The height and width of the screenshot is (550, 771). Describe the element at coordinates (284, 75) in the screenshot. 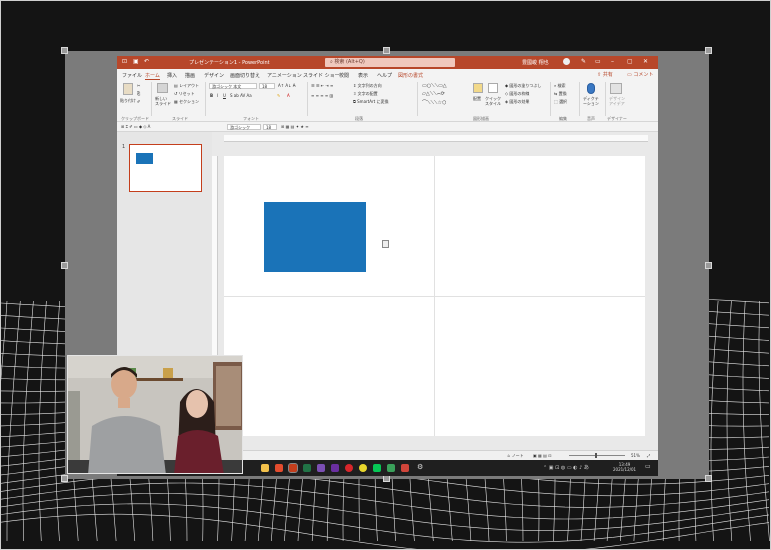

I see `tab-animations: アニメーション` at that location.